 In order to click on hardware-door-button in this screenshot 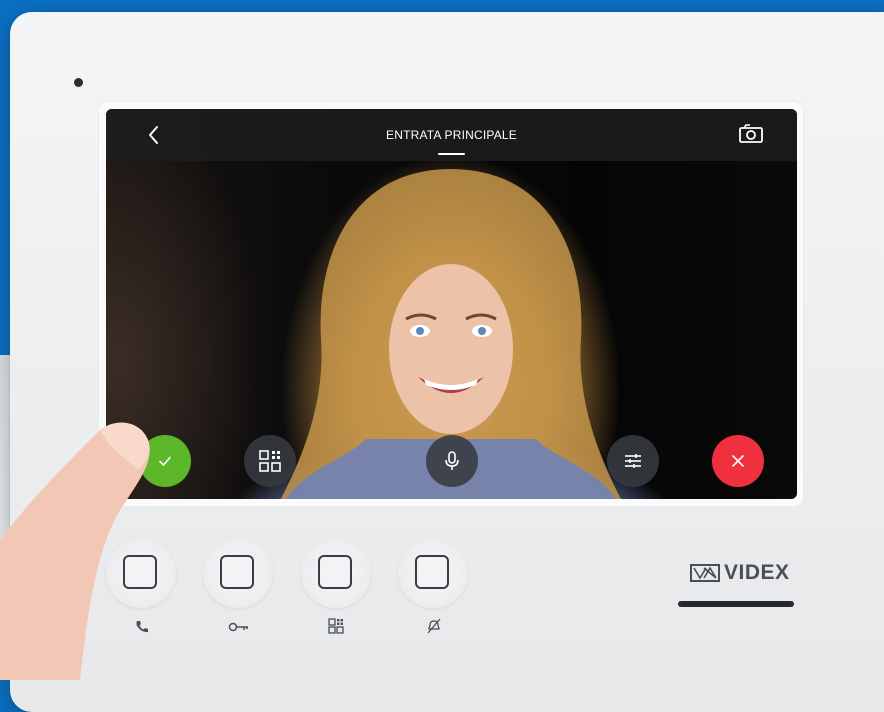, I will do `click(238, 573)`.